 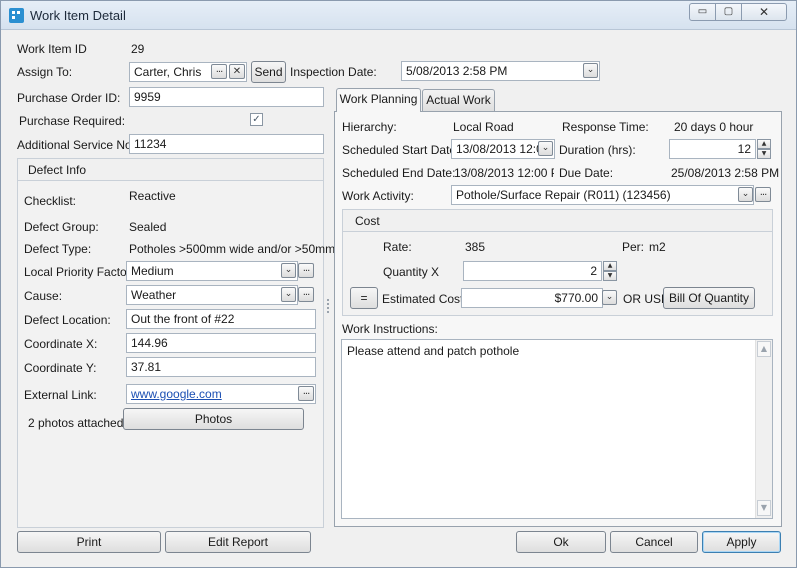 I want to click on response-time-value: 20 days 0 hour, so click(x=714, y=127).